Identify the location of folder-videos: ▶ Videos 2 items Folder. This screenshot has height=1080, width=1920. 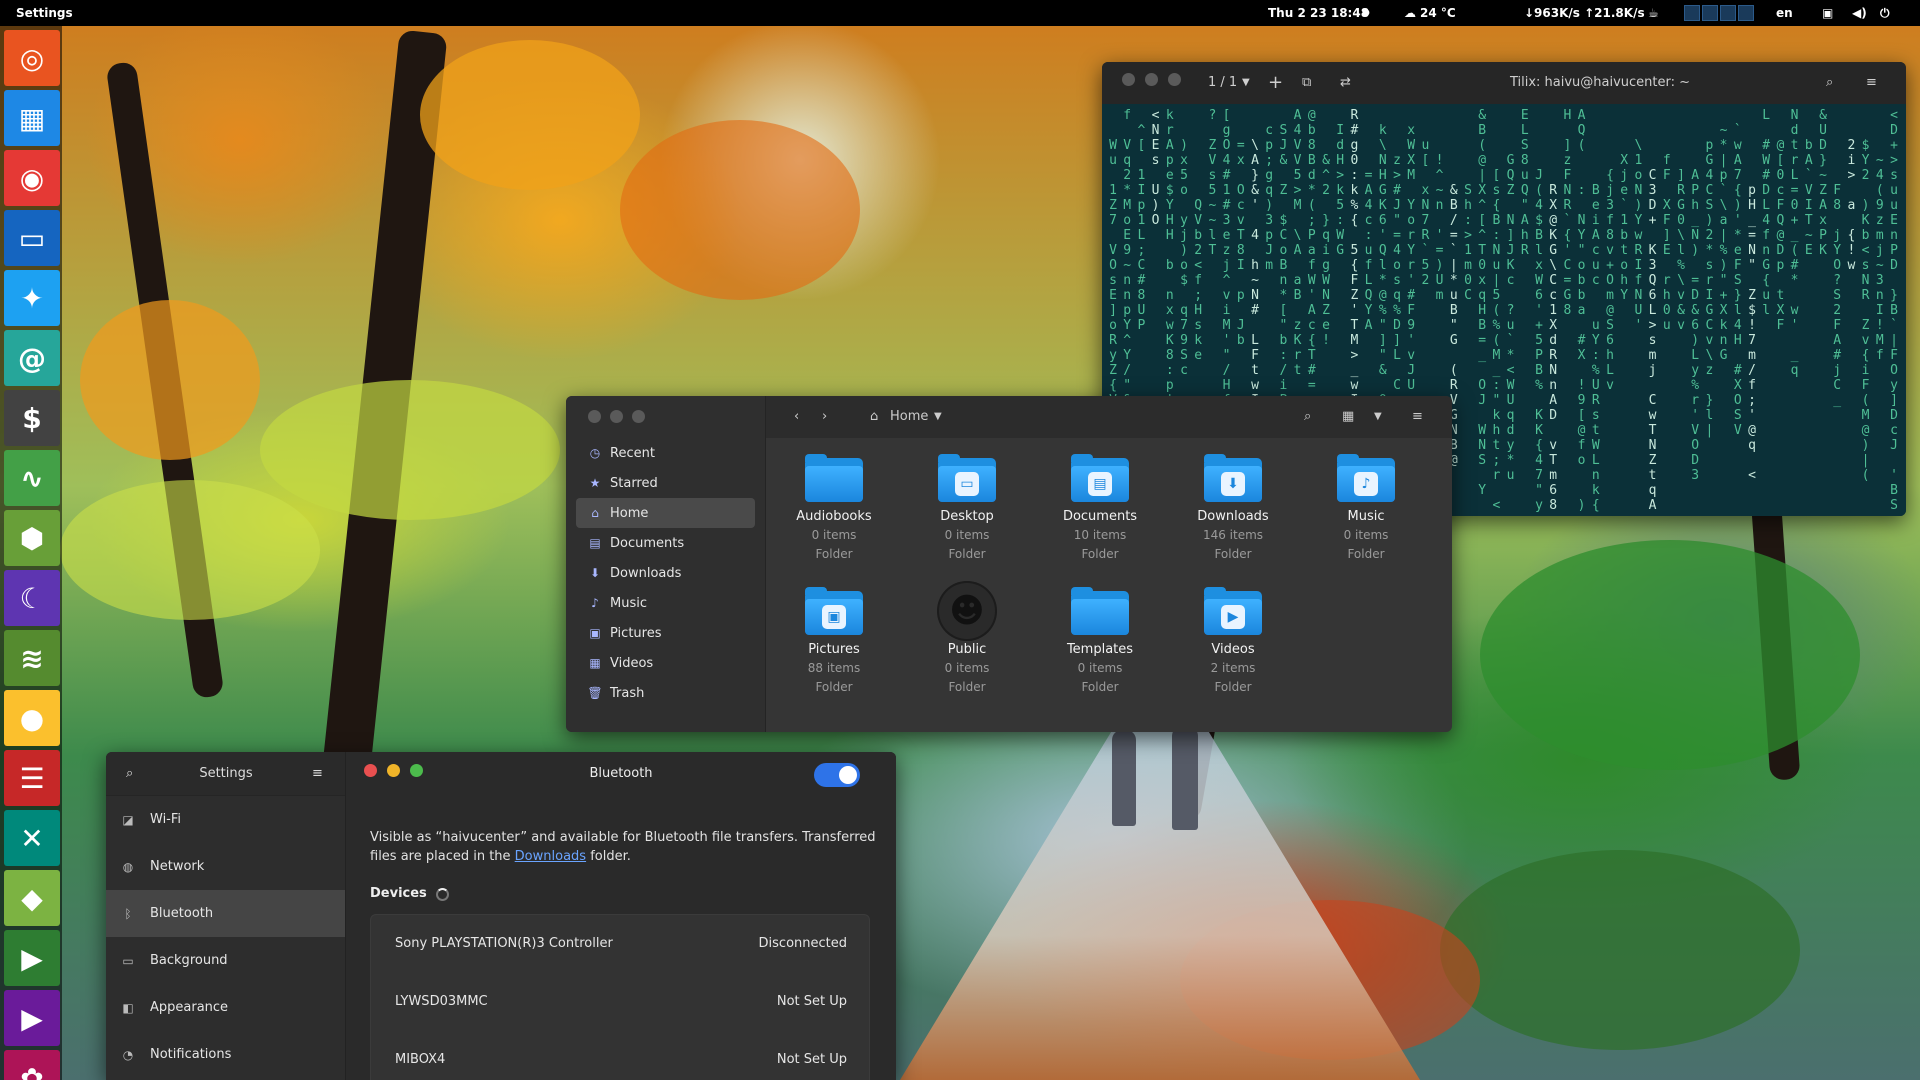
(1233, 642).